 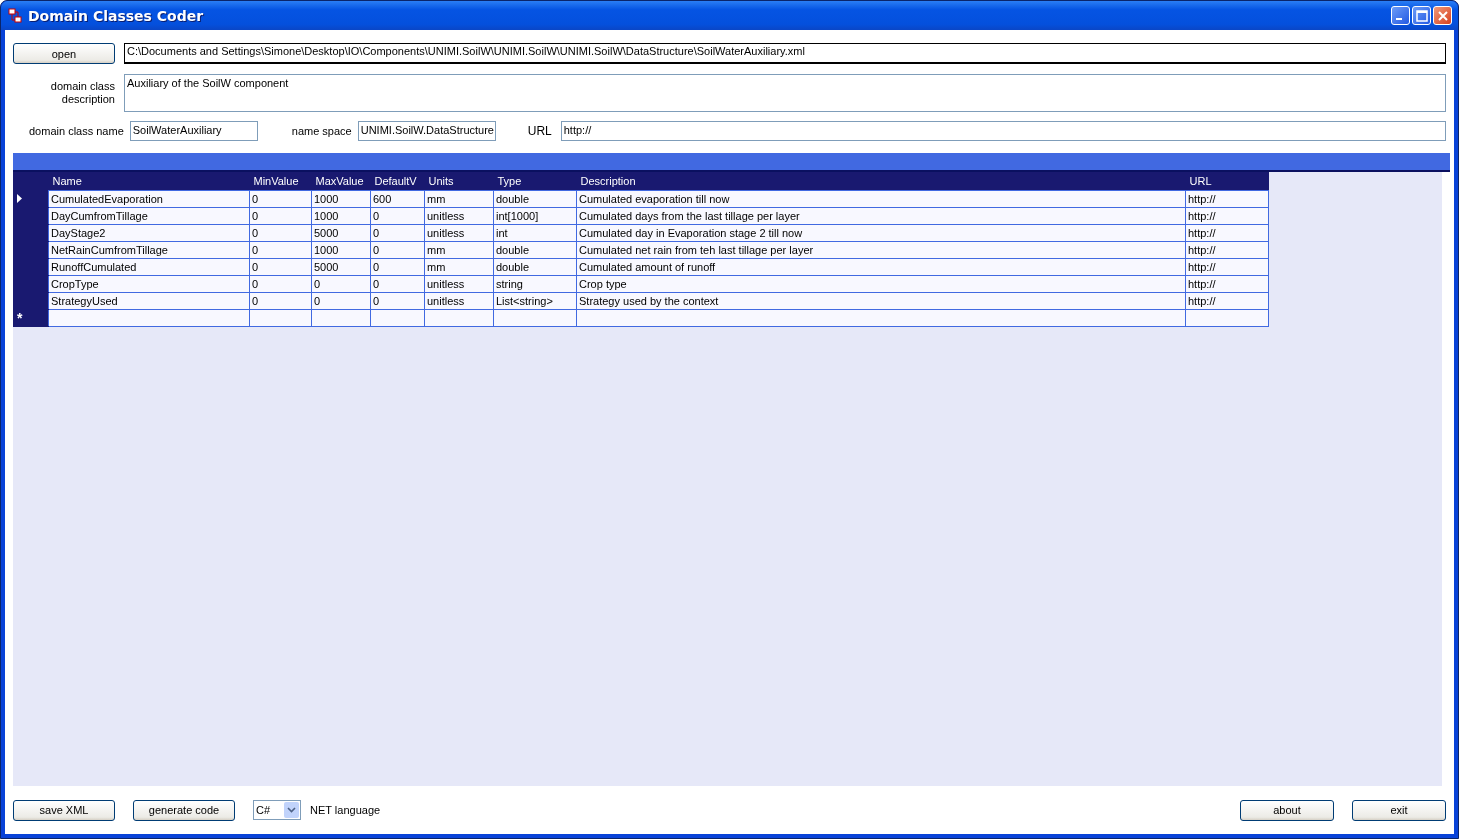 What do you see at coordinates (535, 181) in the screenshot?
I see `column-header: Type` at bounding box center [535, 181].